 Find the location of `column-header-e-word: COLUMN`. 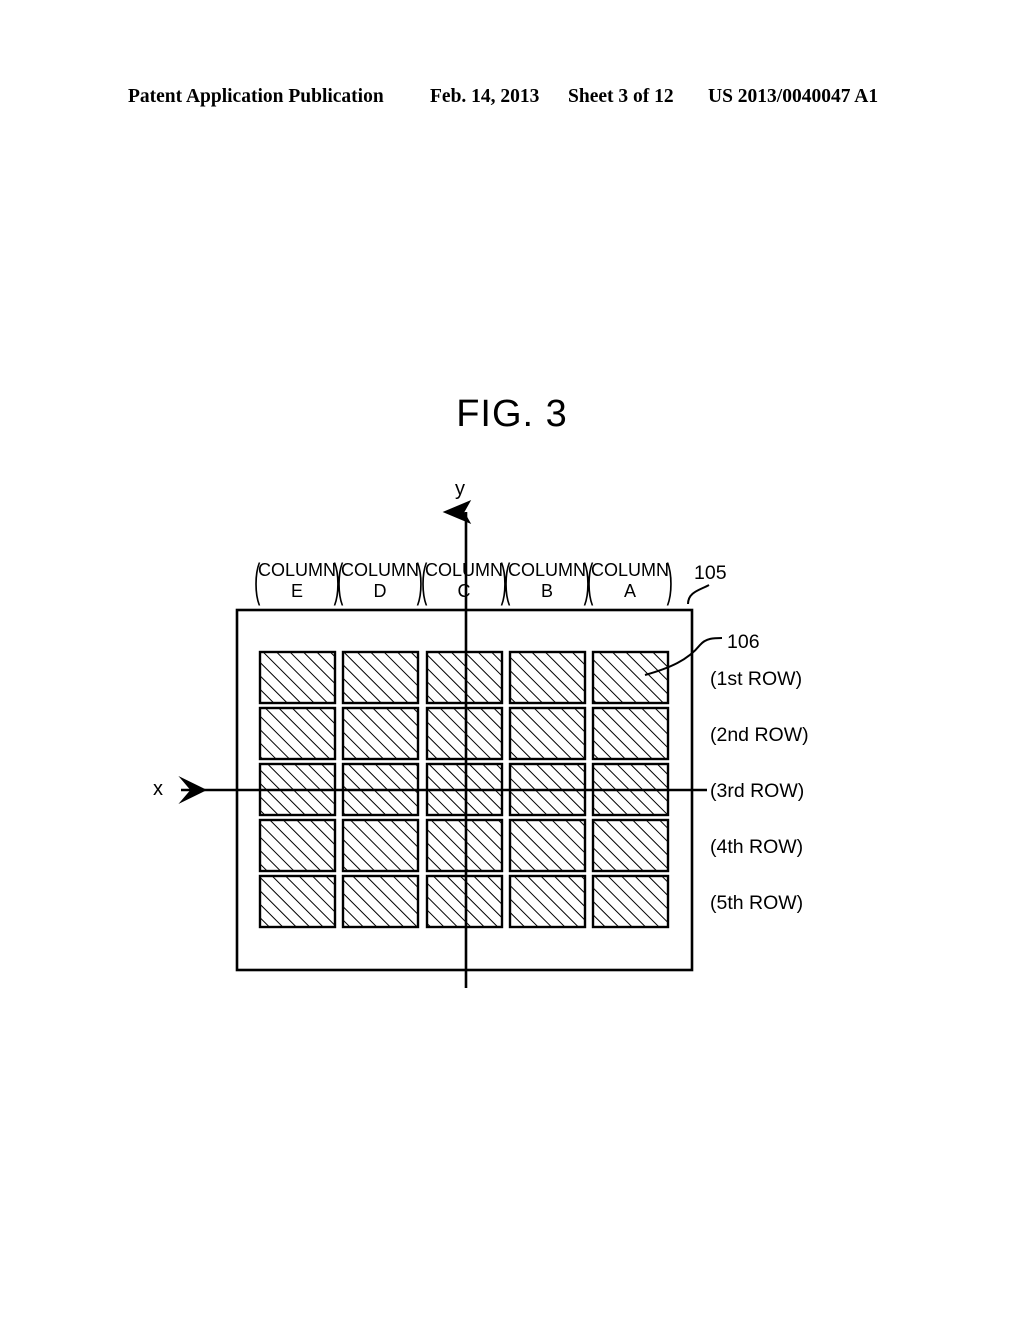

column-header-e-word: COLUMN is located at coordinates (296, 570).